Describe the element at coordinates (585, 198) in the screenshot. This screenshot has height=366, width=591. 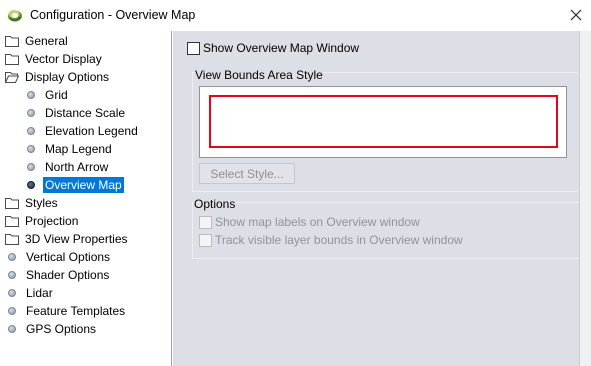
I see `panel-edge-strip` at that location.